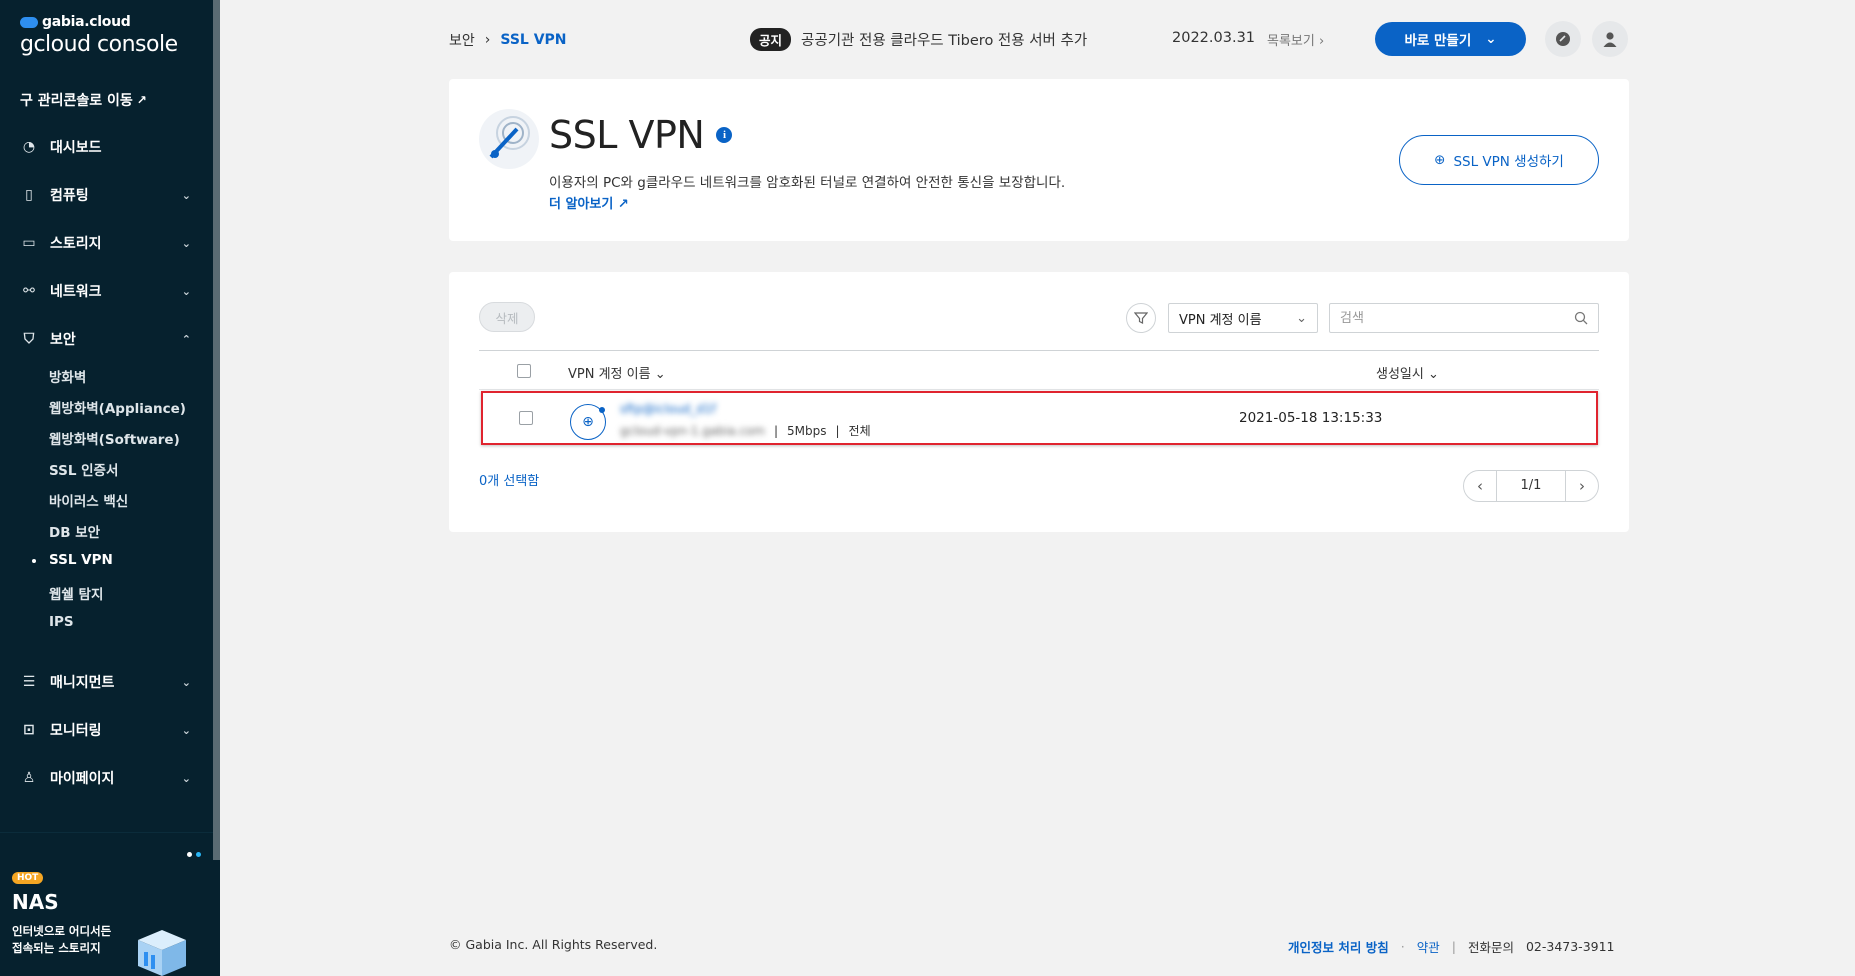 The image size is (1855, 976). I want to click on column-header-name: VPN 계정 이름 ⌄, so click(617, 372).